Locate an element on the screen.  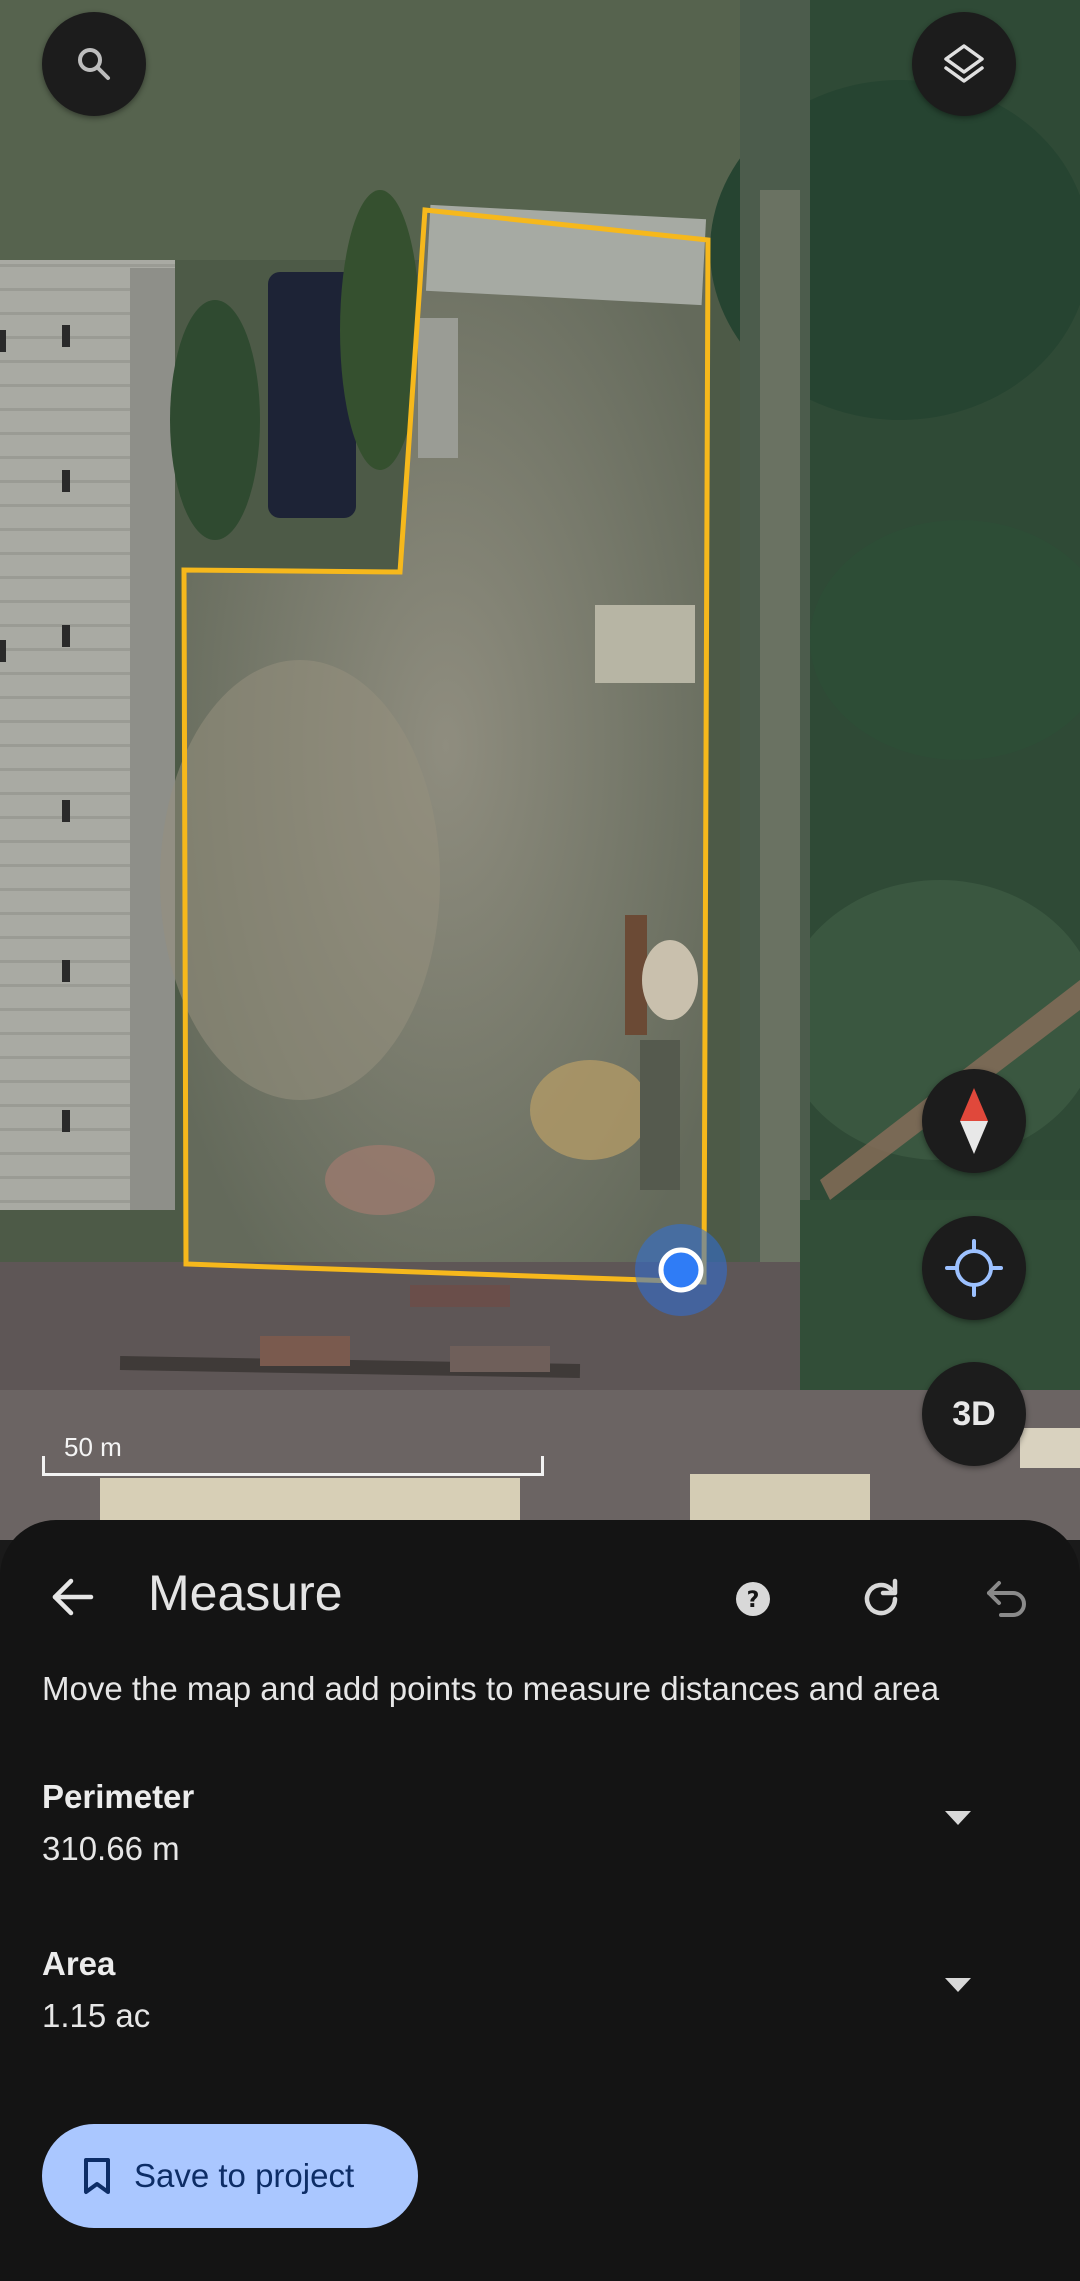
panel-header: Measure ? is located at coordinates (540, 1595).